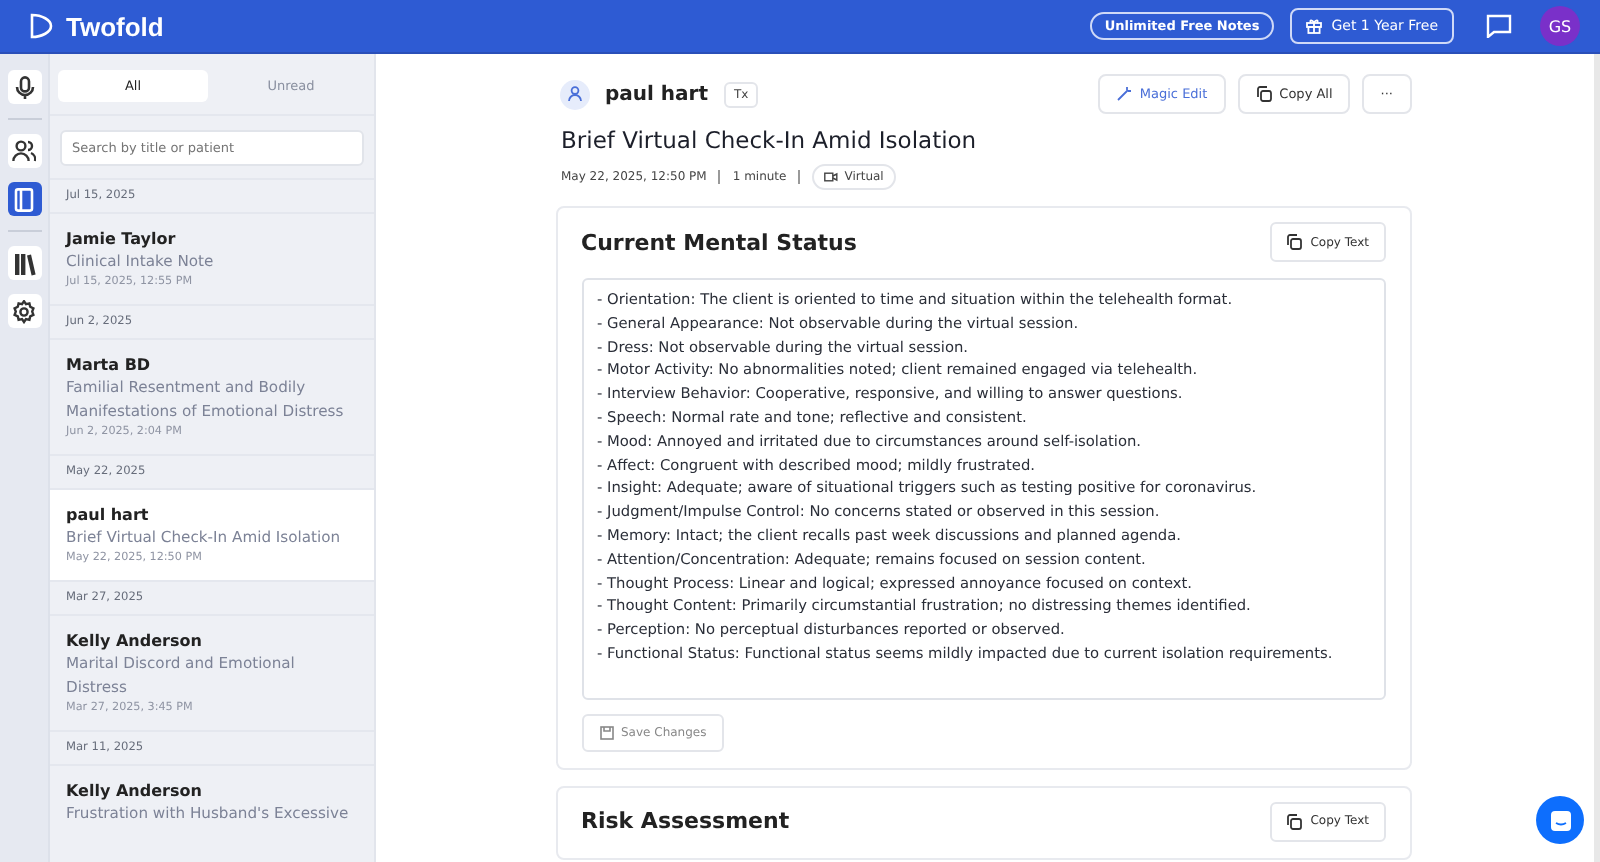 Image resolution: width=1600 pixels, height=862 pixels. Describe the element at coordinates (109, 365) in the screenshot. I see `patient-name: Marta BD` at that location.